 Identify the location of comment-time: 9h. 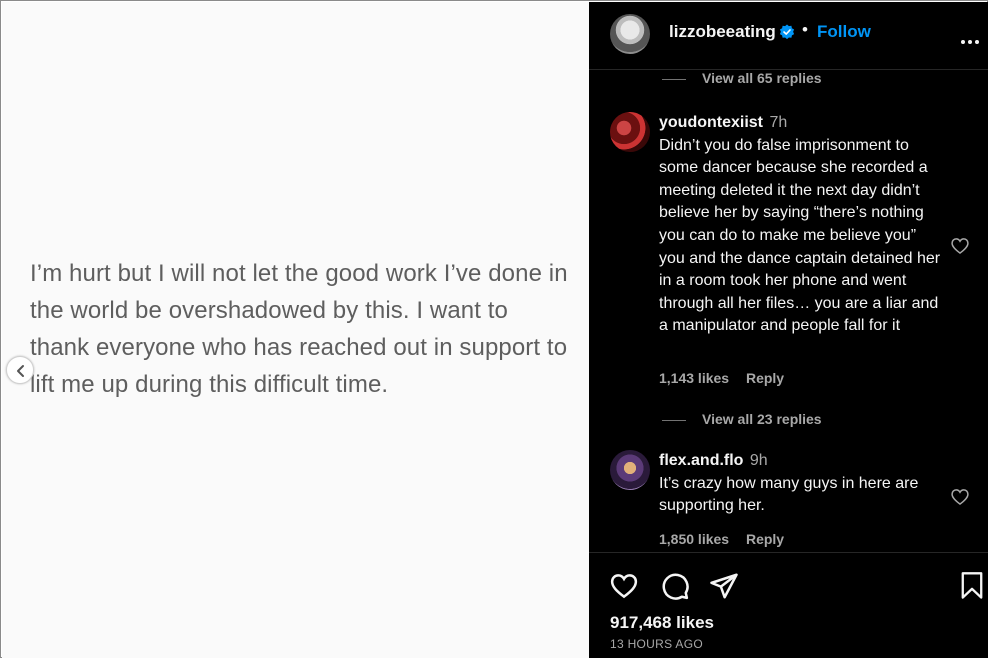
(758, 460).